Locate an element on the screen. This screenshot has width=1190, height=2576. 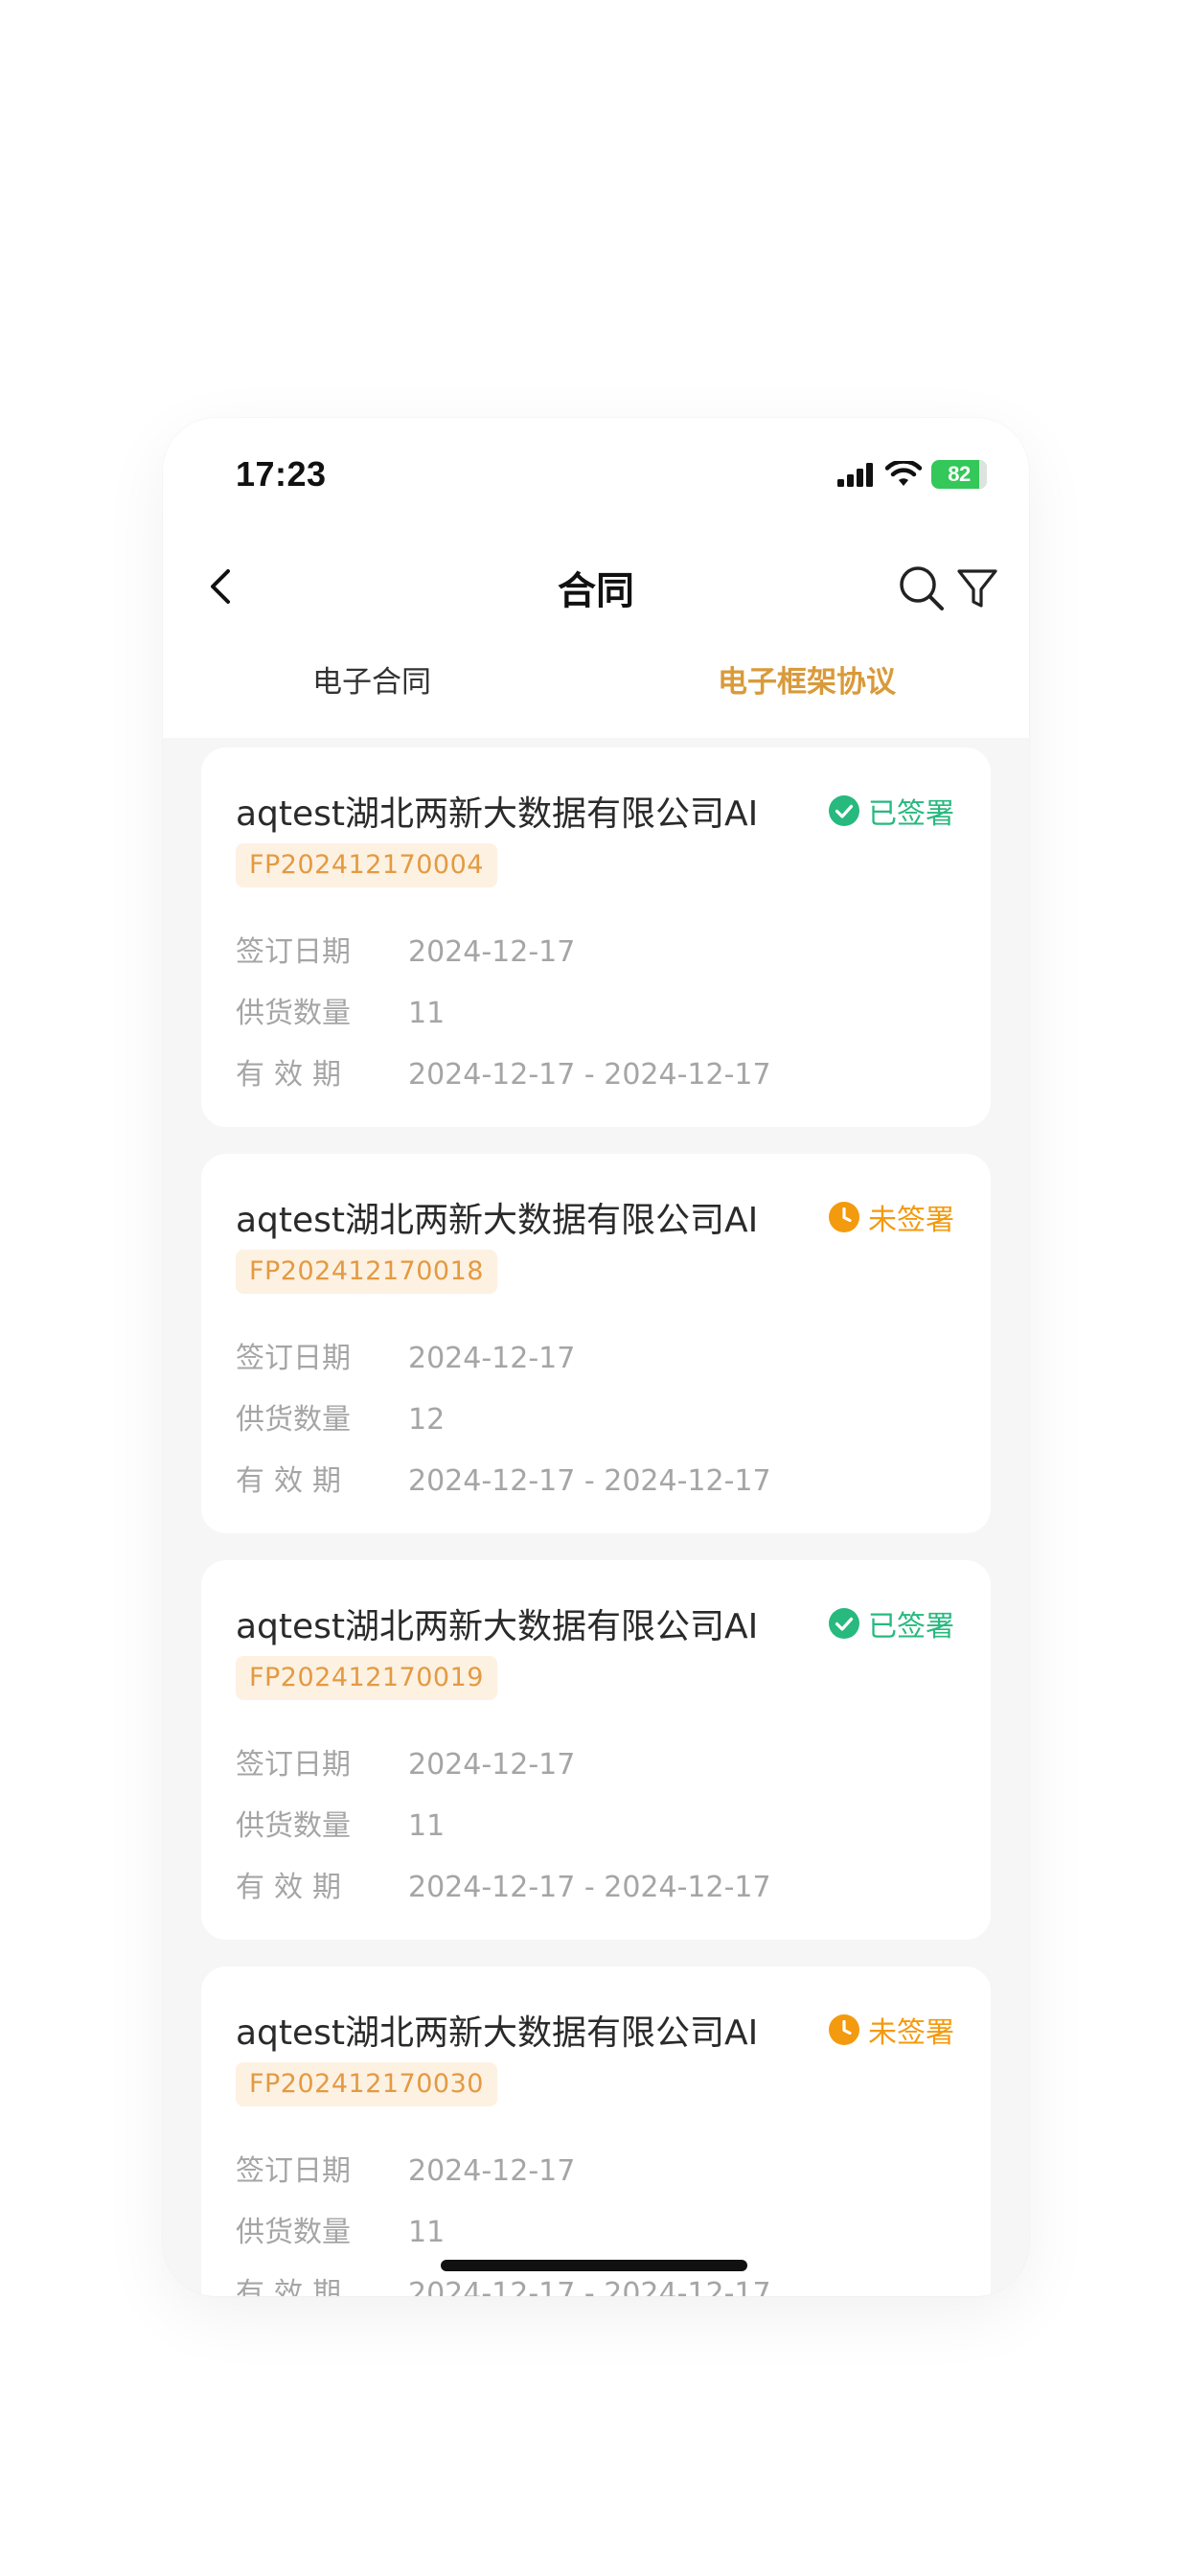
battery-level: 82 is located at coordinates (960, 474).